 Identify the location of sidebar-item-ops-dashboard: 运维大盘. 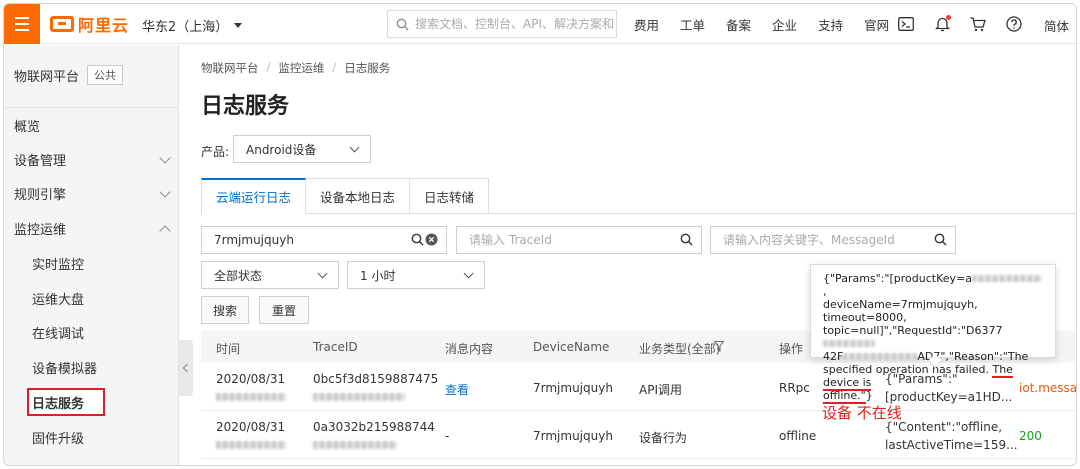
(91, 298).